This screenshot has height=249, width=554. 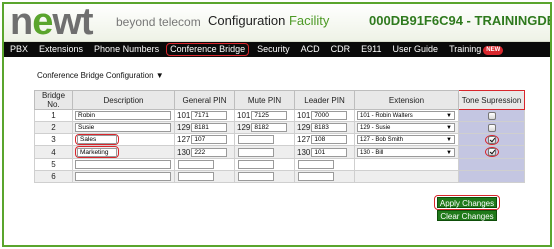 What do you see at coordinates (209, 128) in the screenshot?
I see `general-pin-field: 8181` at bounding box center [209, 128].